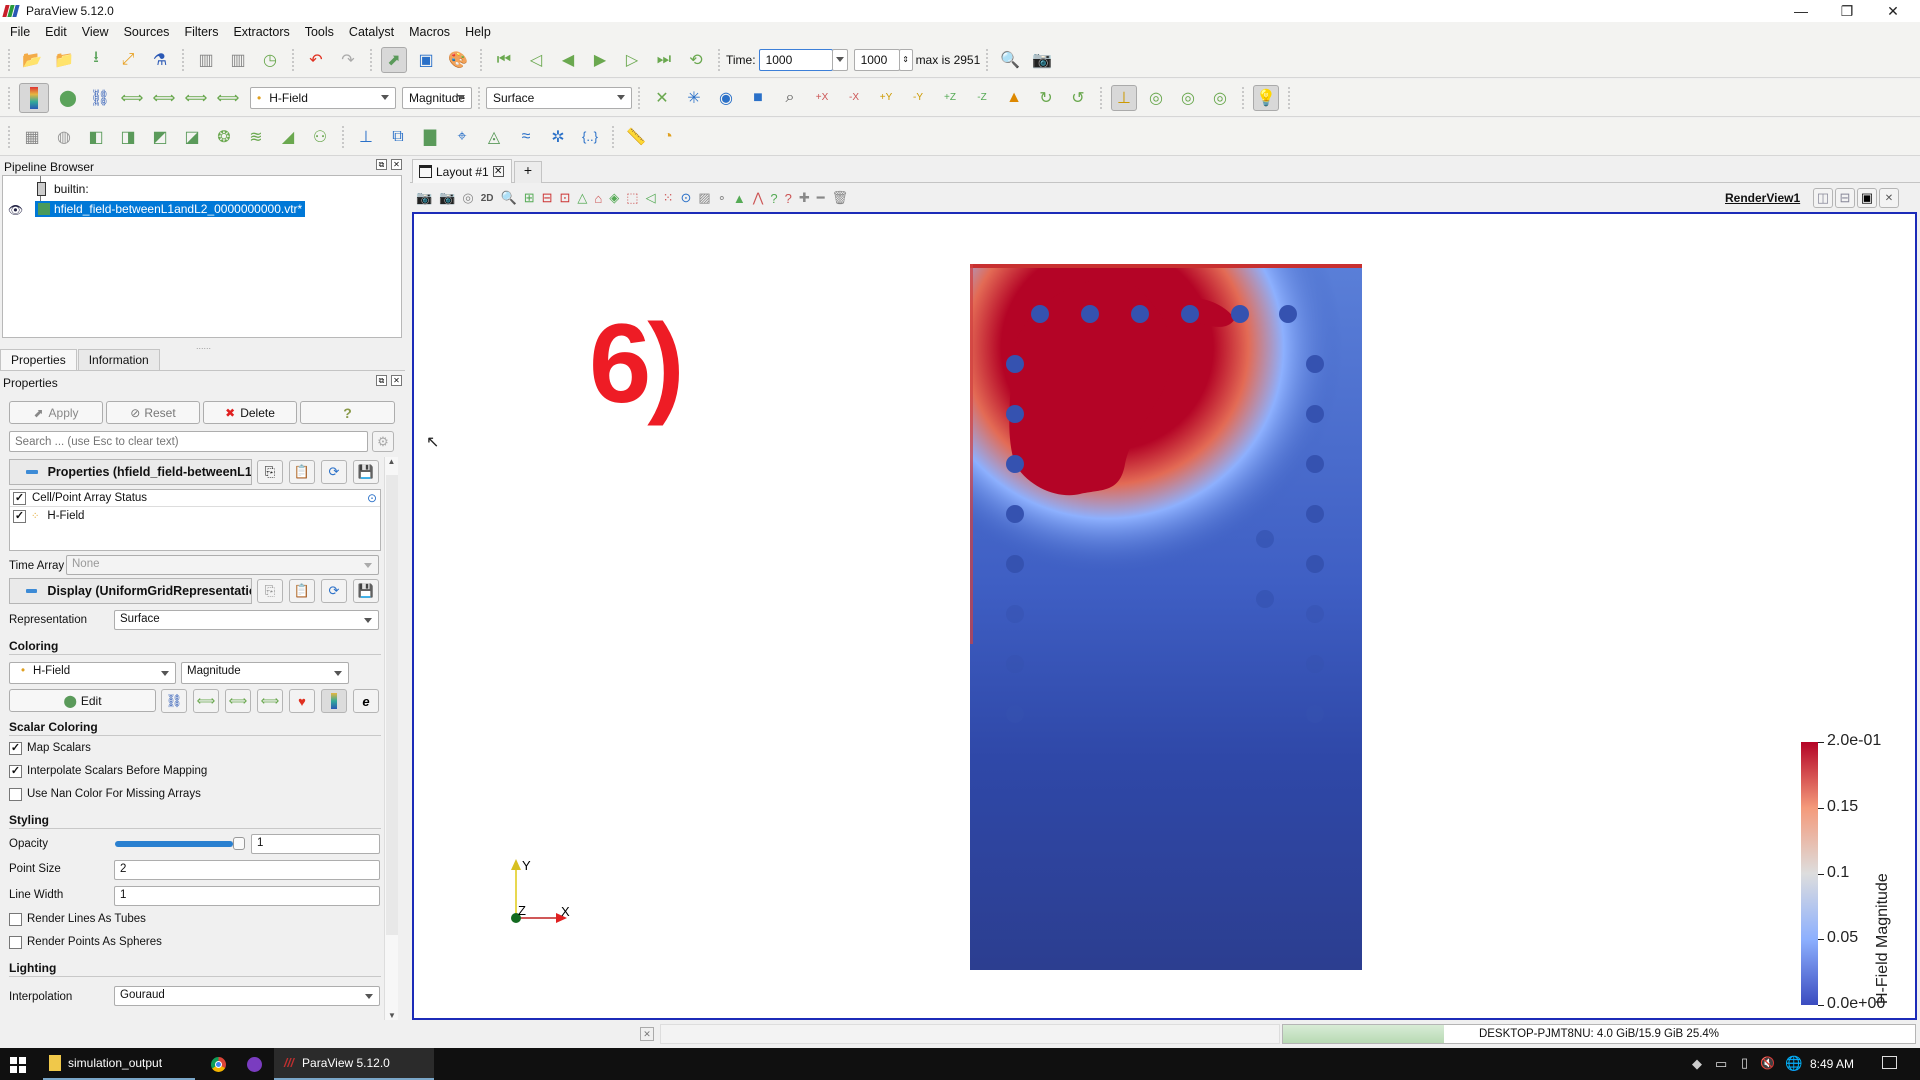 The width and height of the screenshot is (1920, 1080). Describe the element at coordinates (788, 198) in the screenshot. I see `tooltip-points-icon: ?` at that location.